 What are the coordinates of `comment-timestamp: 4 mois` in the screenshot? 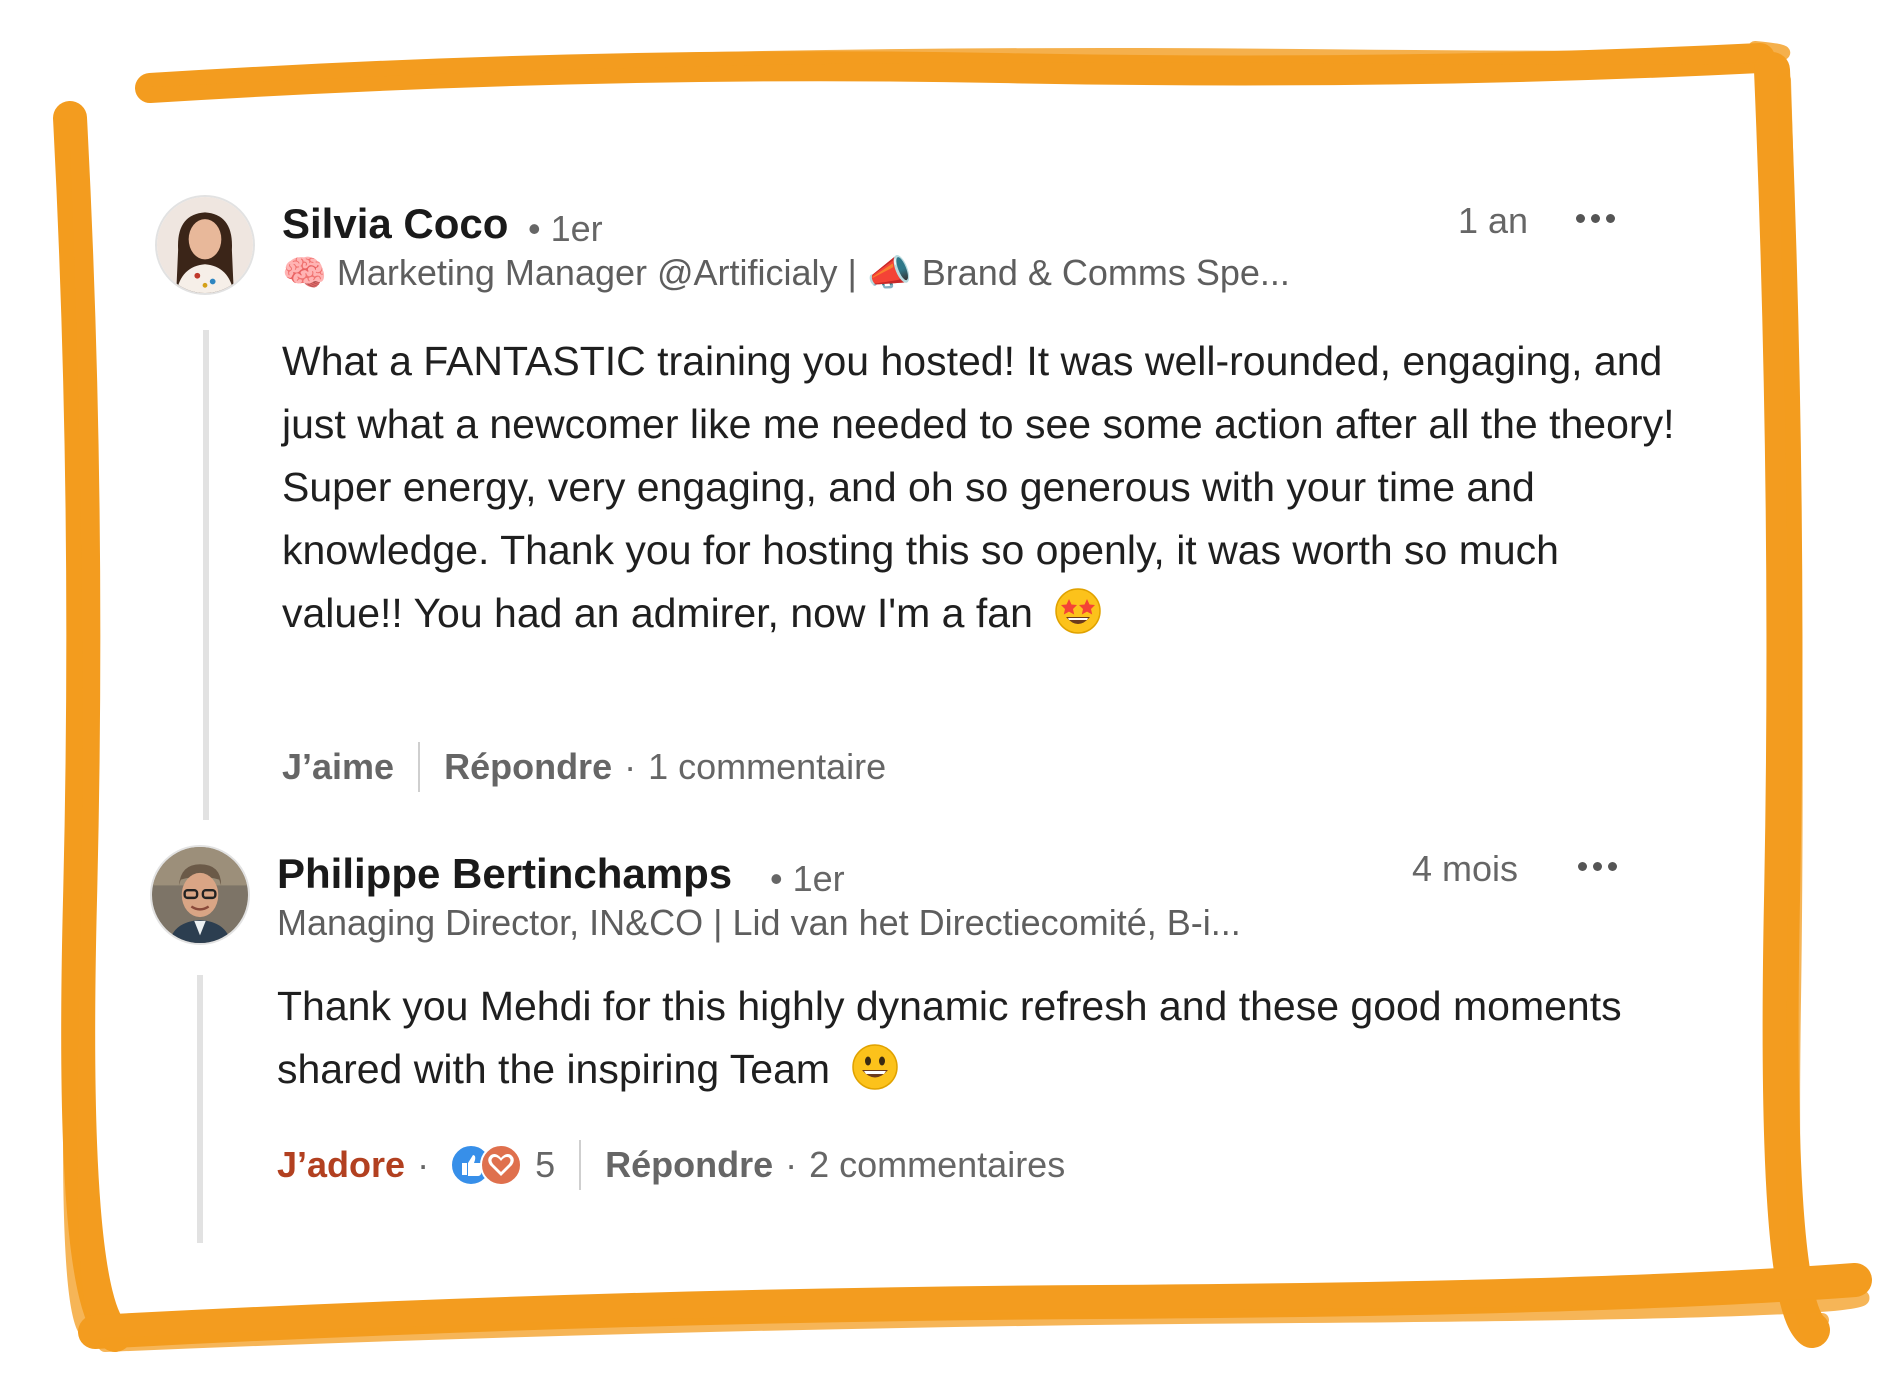 It's located at (1465, 868).